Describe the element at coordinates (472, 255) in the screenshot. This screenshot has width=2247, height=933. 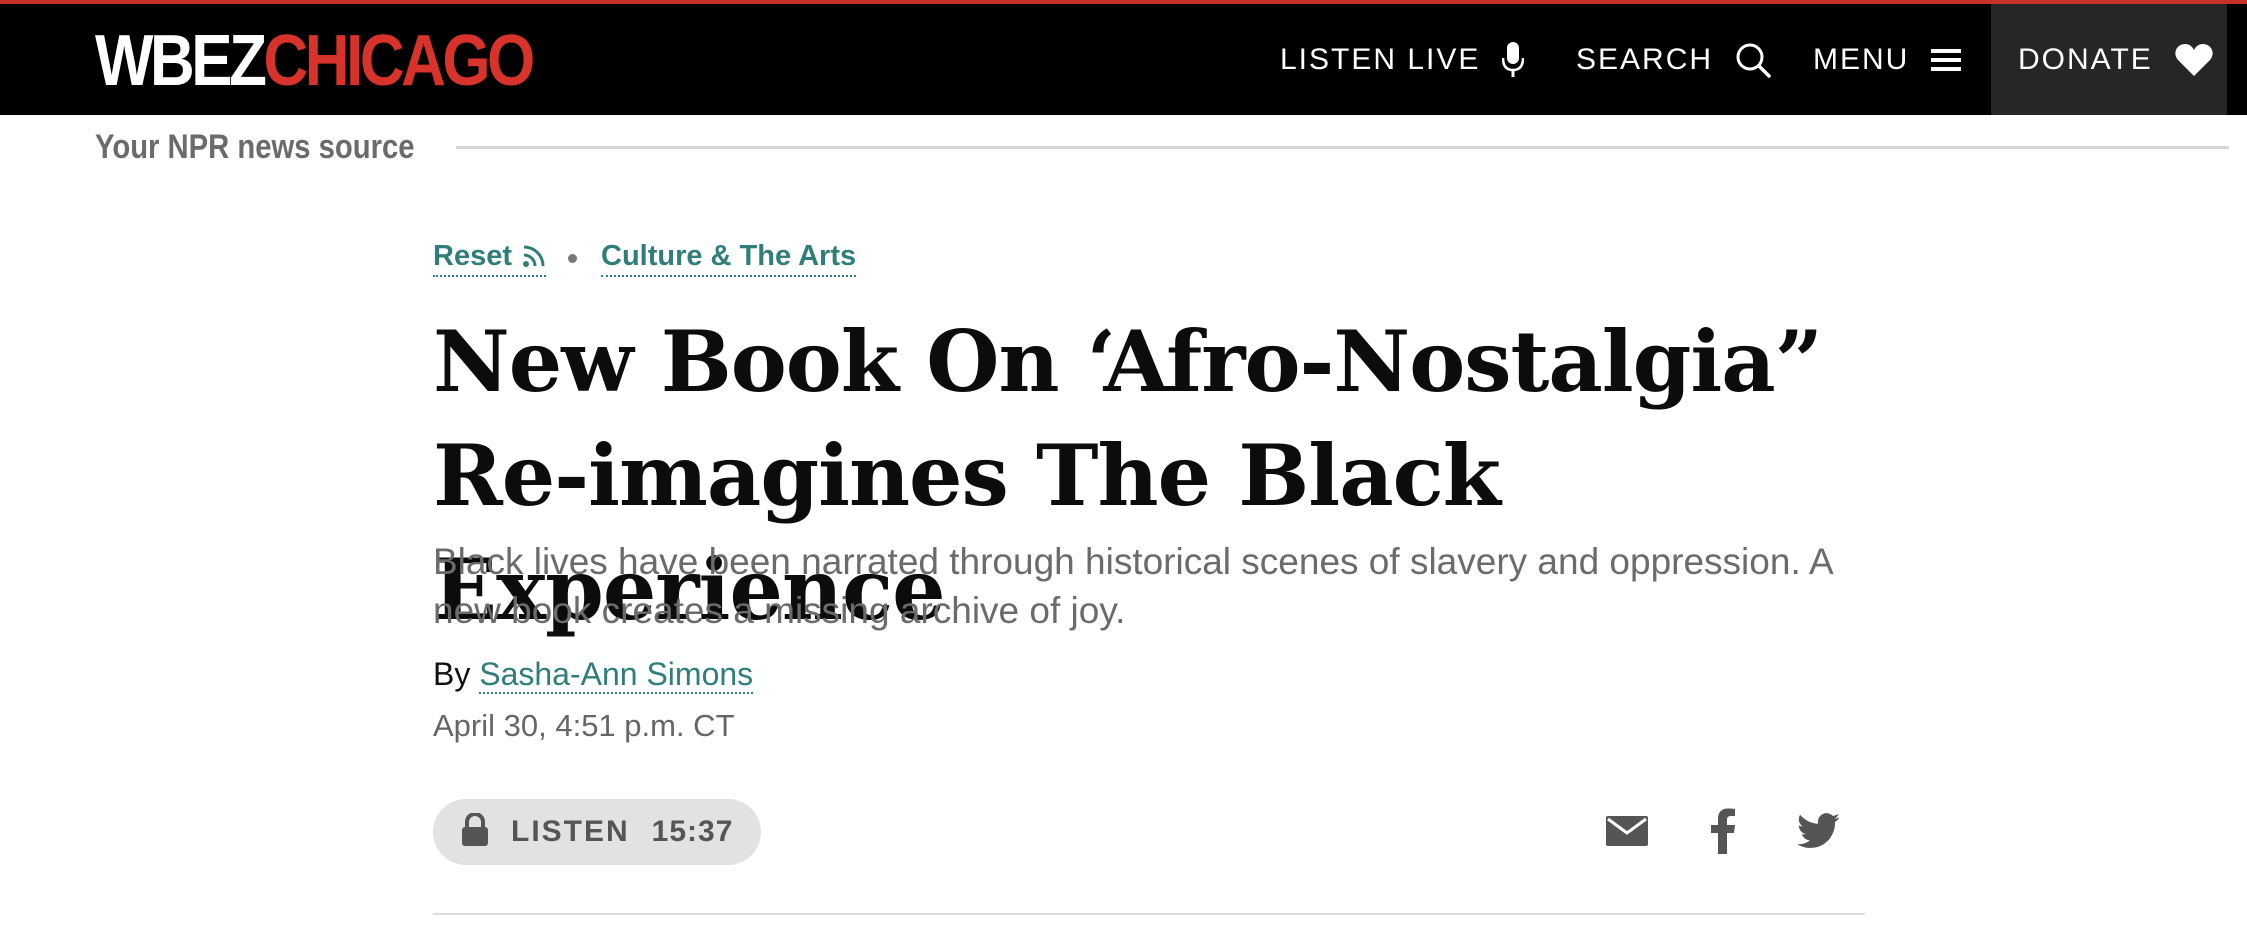
I see `program-label: Reset` at that location.